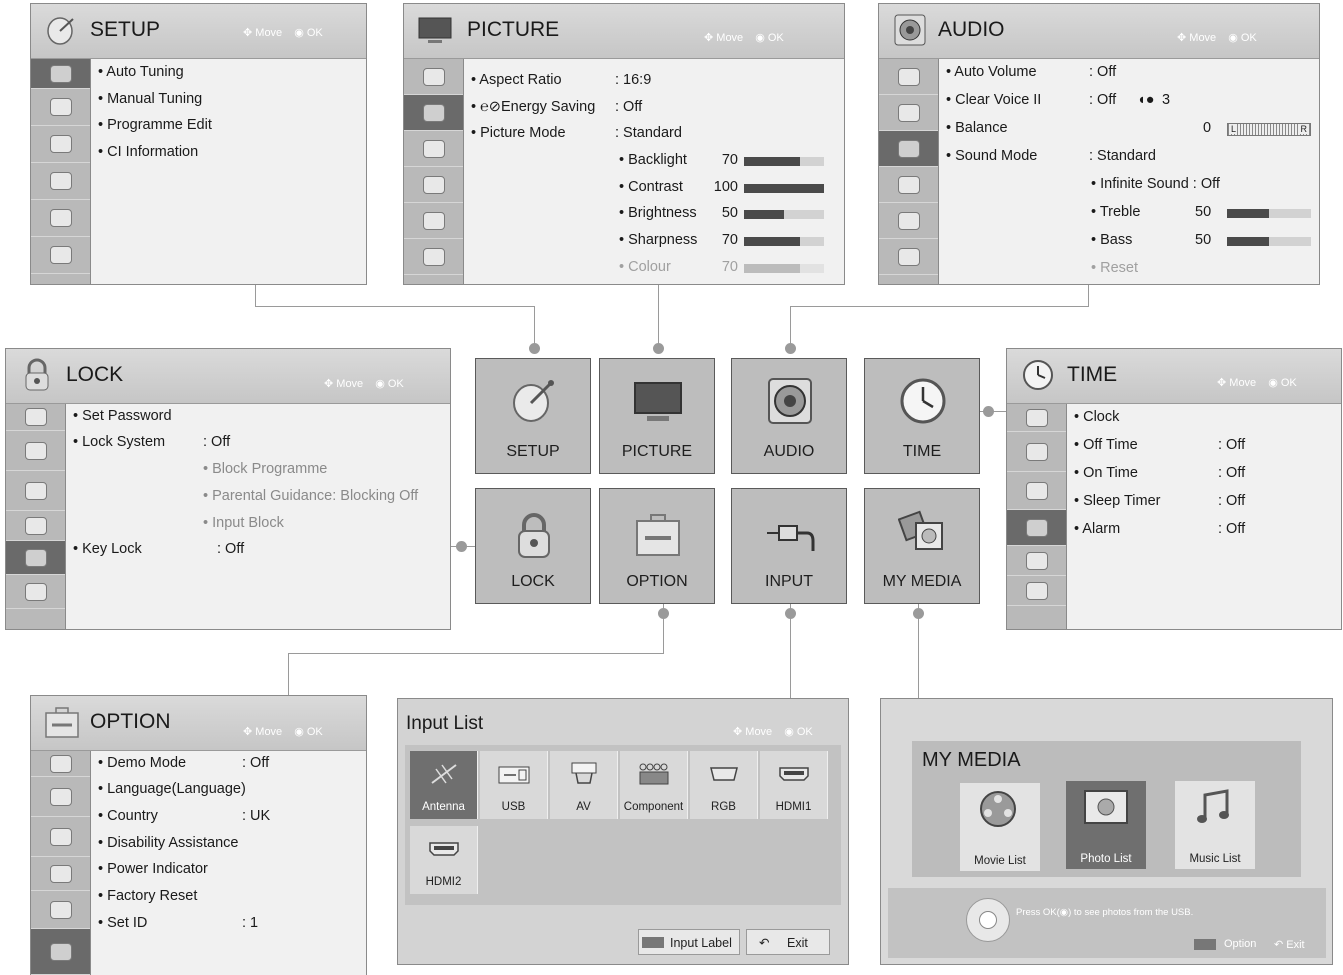 Image resolution: width=1343 pixels, height=975 pixels. I want to click on menu-item-input-block: • Input Block, so click(243, 523).